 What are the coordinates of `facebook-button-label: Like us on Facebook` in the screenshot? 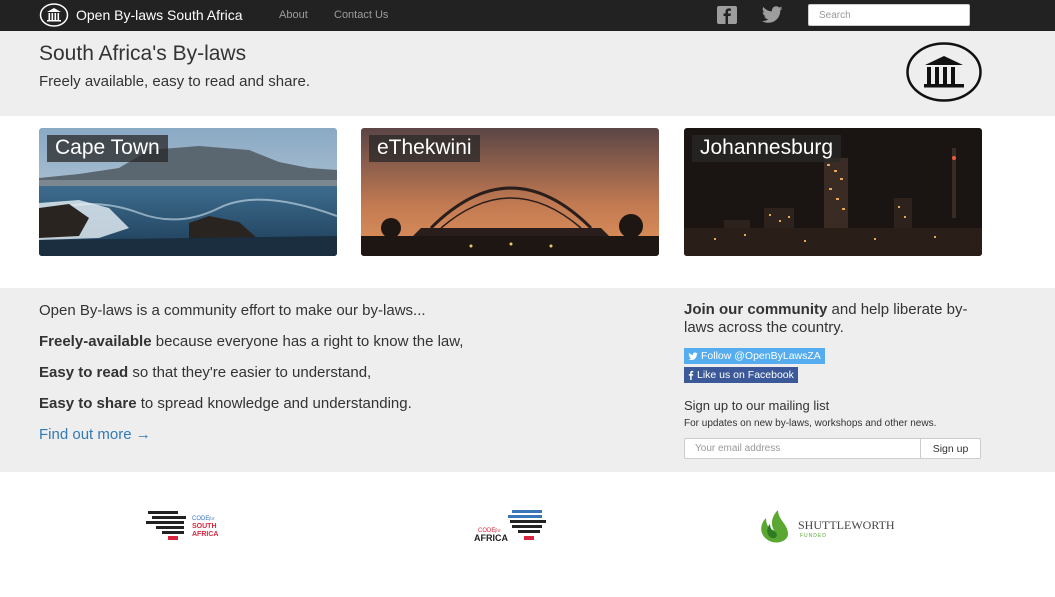 It's located at (745, 375).